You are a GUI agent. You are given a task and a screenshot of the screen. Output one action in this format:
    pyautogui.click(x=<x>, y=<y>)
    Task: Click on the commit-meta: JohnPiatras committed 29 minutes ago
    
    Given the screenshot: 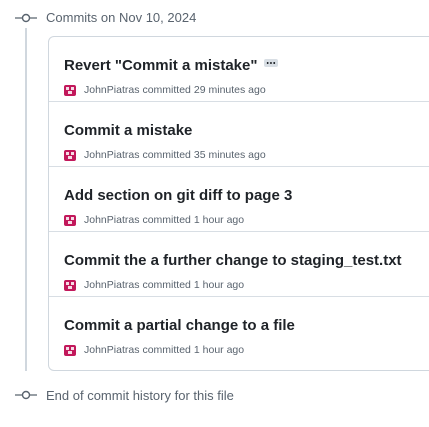 What is the action you would take?
    pyautogui.click(x=165, y=90)
    